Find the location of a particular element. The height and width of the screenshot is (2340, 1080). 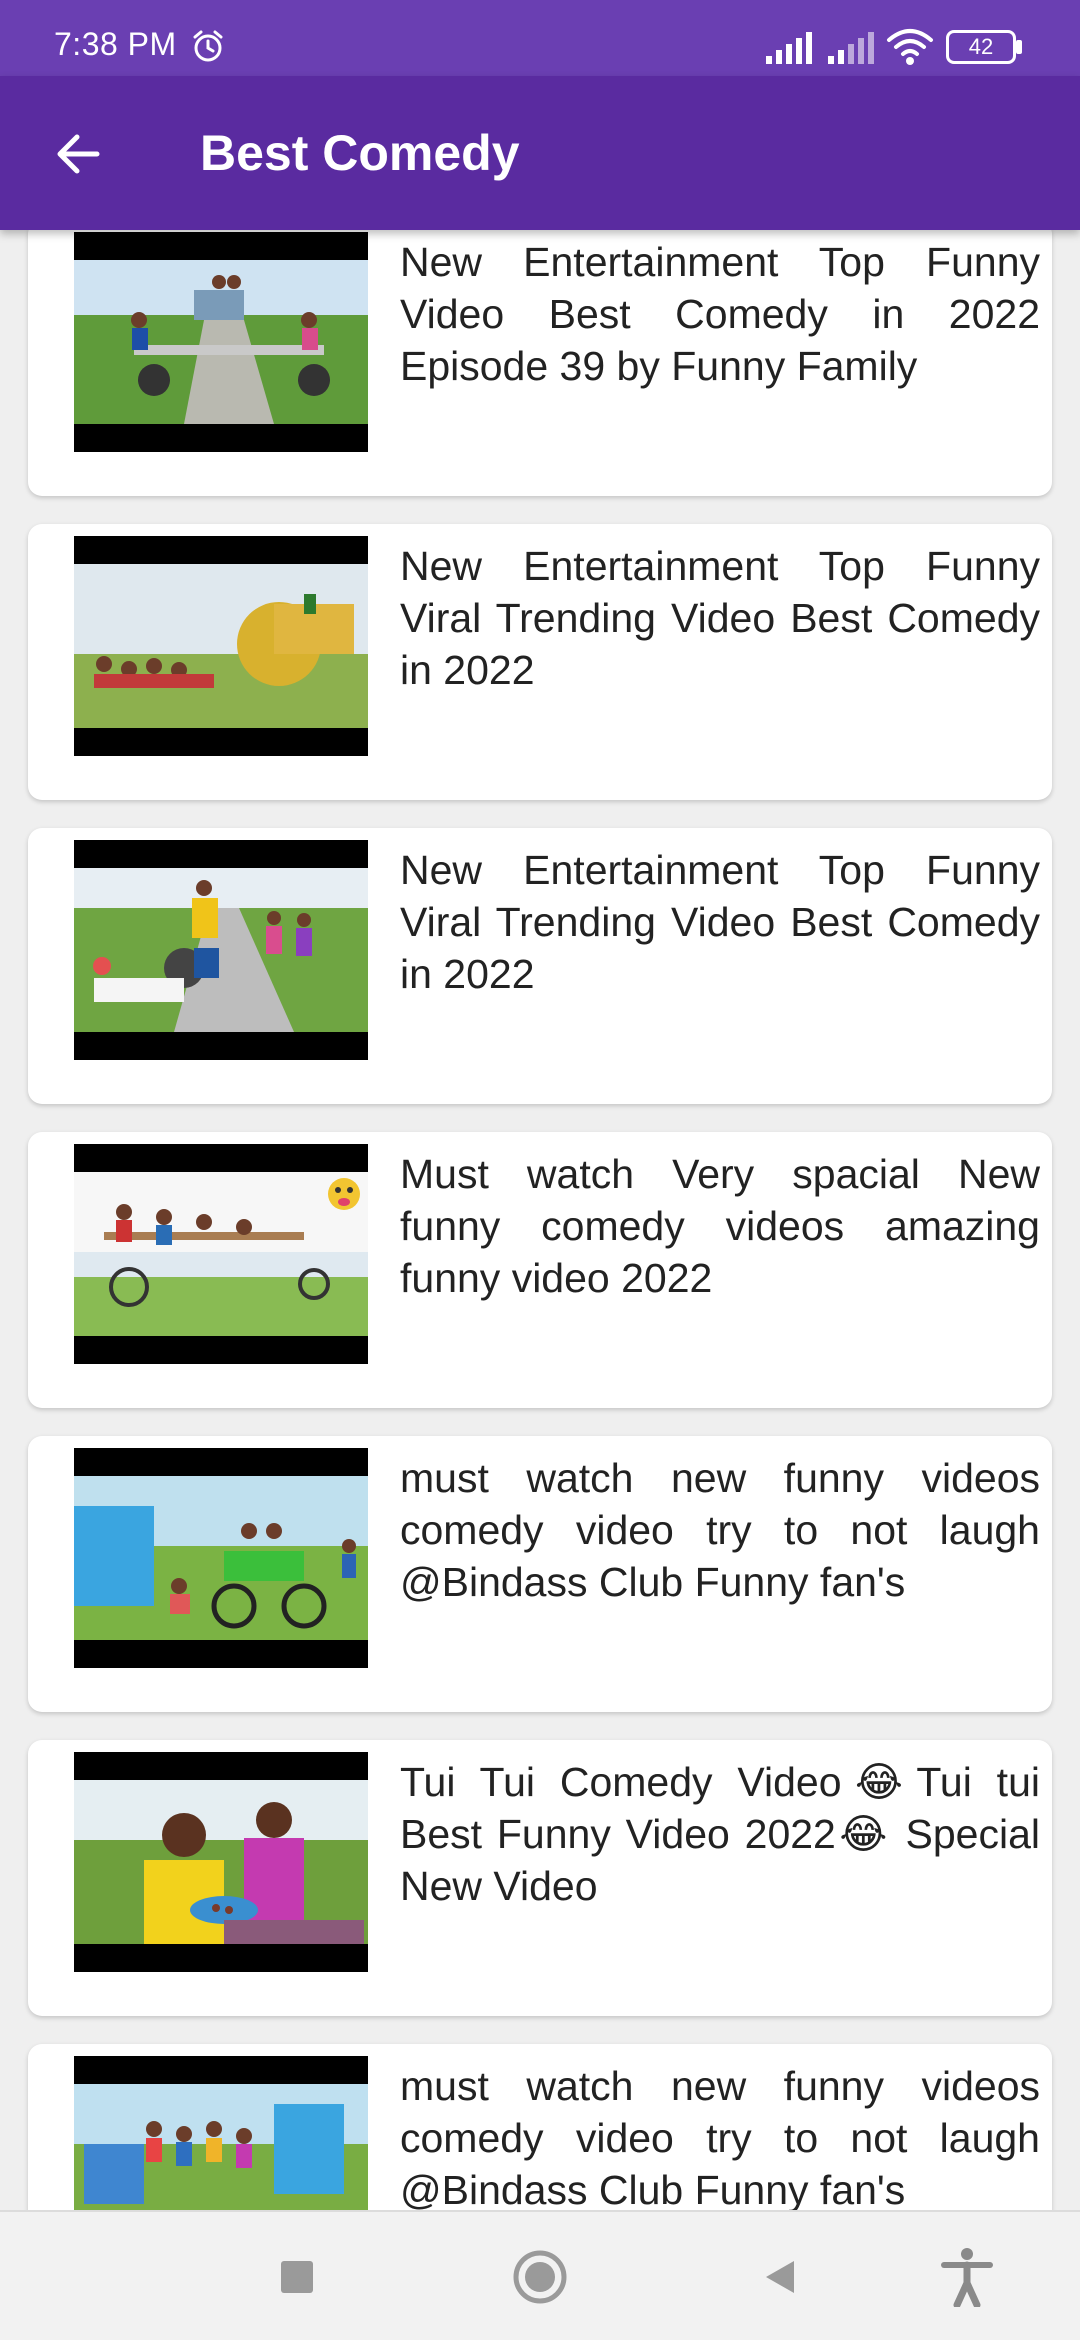

nav-back-button is located at coordinates (780, 2277).